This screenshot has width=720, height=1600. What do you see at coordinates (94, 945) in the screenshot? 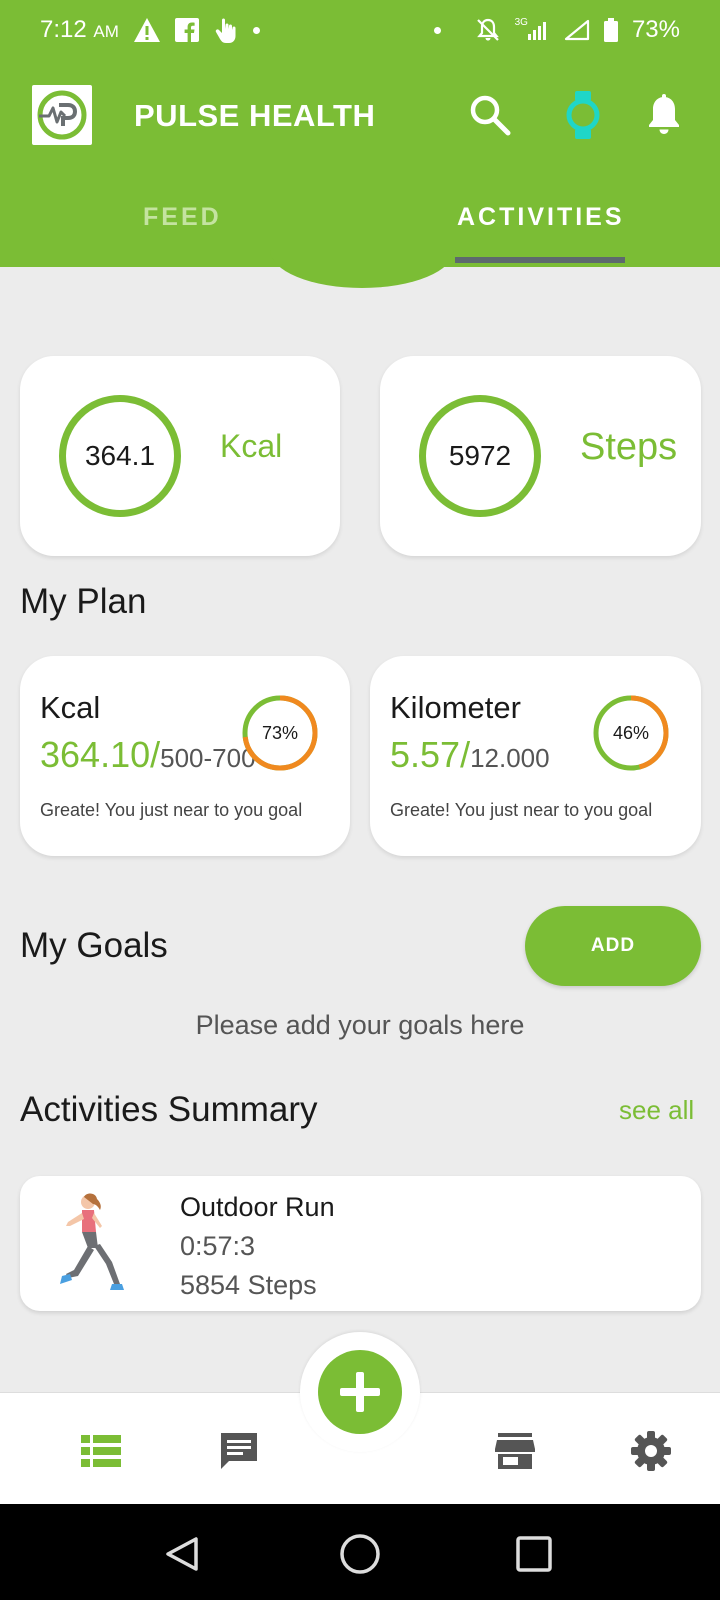
I see `my-goals-title: My Goals` at bounding box center [94, 945].